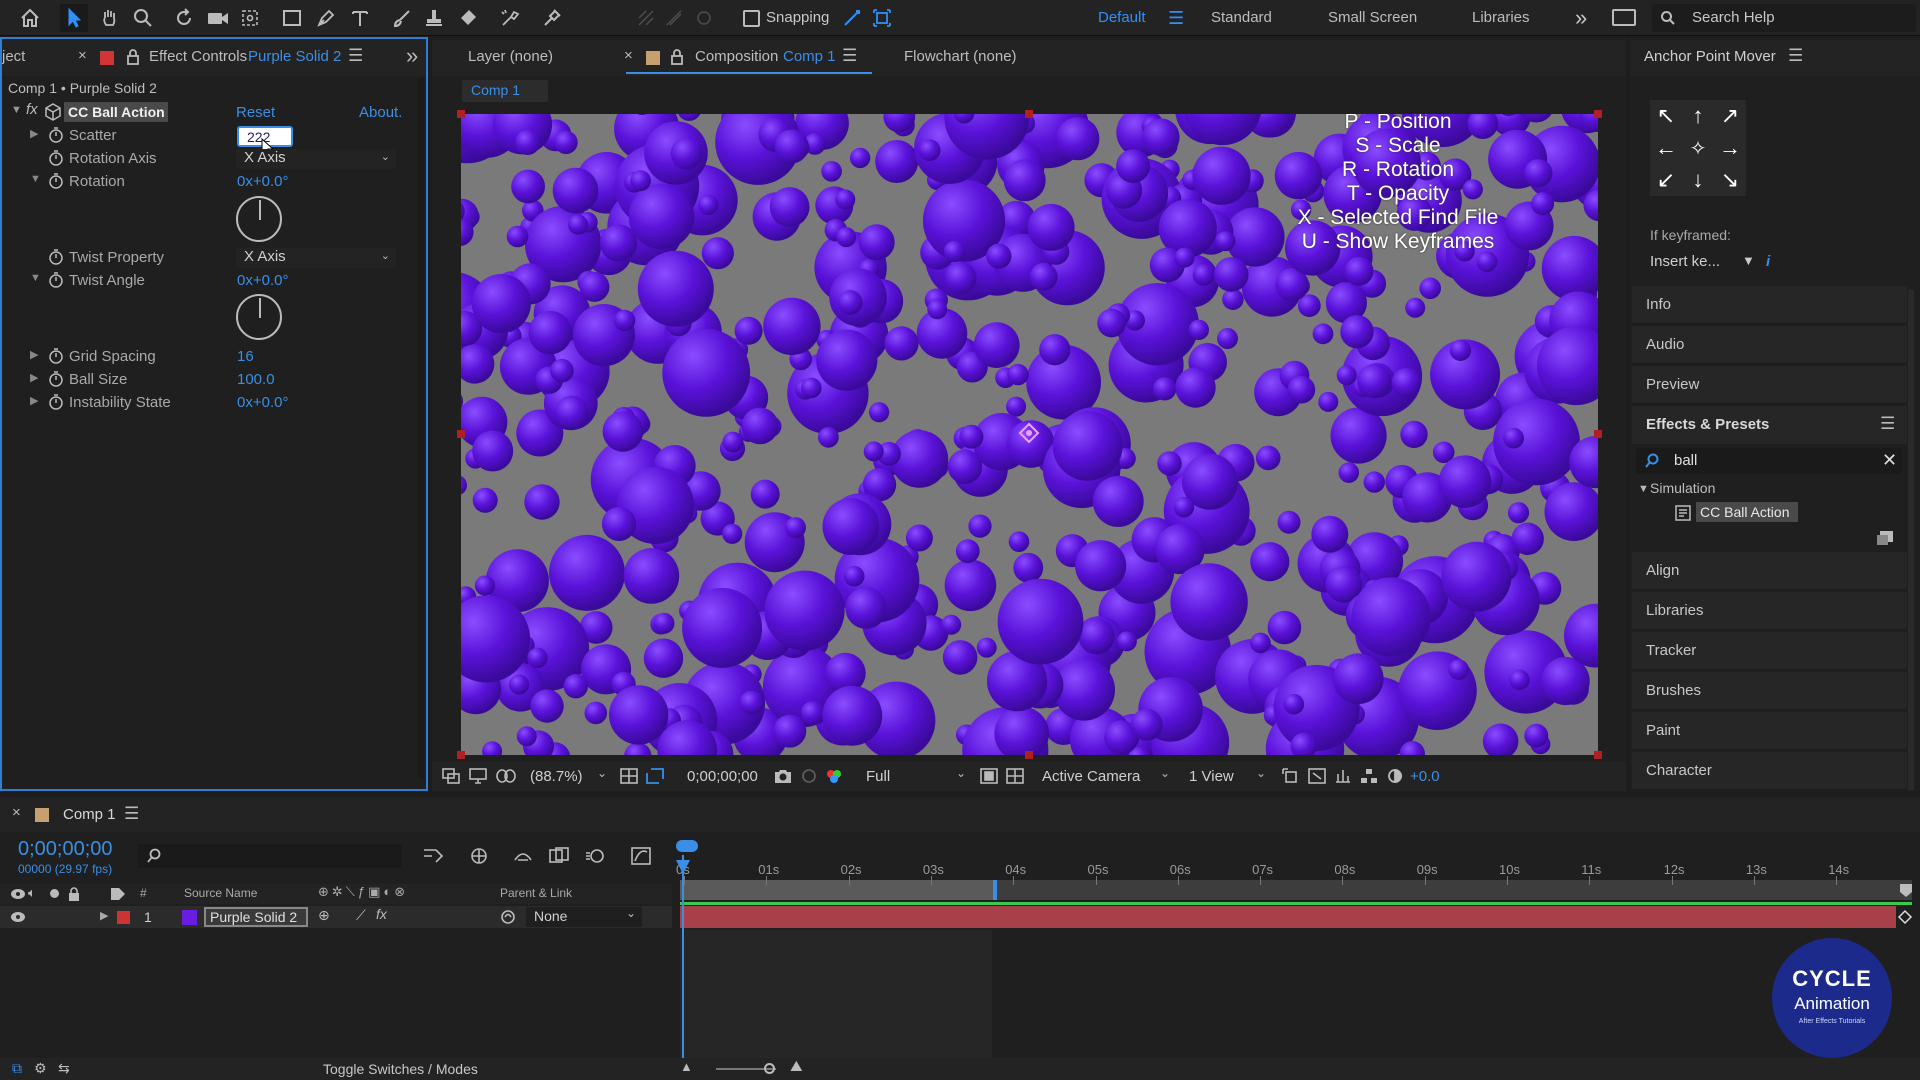 The width and height of the screenshot is (1920, 1080). What do you see at coordinates (687, 846) in the screenshot?
I see `work-area-start-handle` at bounding box center [687, 846].